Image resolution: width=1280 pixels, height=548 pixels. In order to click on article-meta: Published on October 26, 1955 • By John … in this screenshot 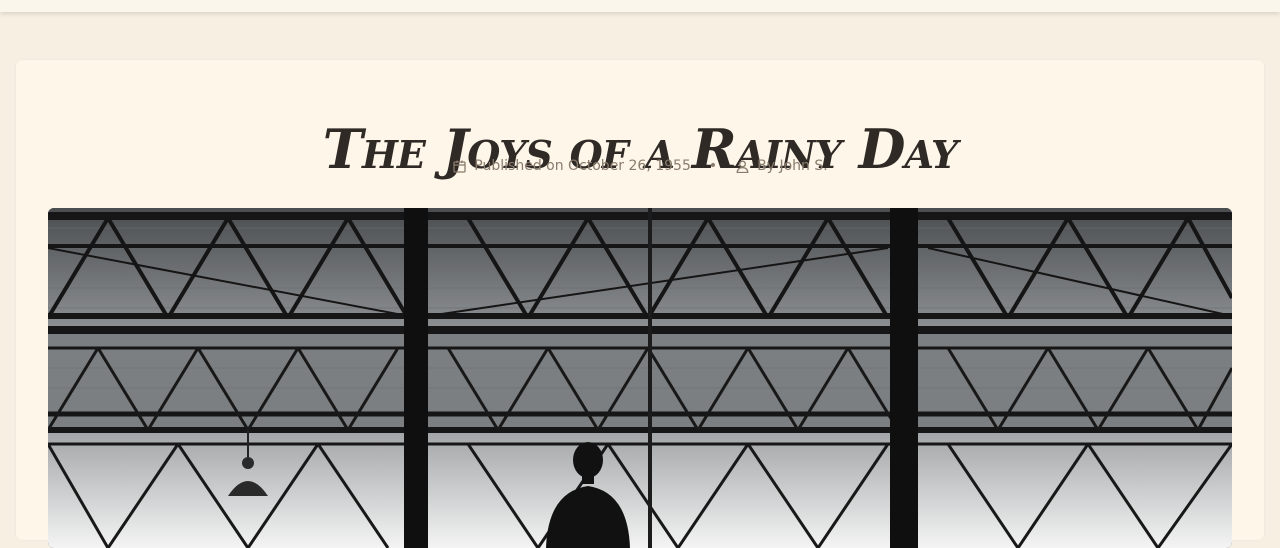, I will do `click(640, 166)`.